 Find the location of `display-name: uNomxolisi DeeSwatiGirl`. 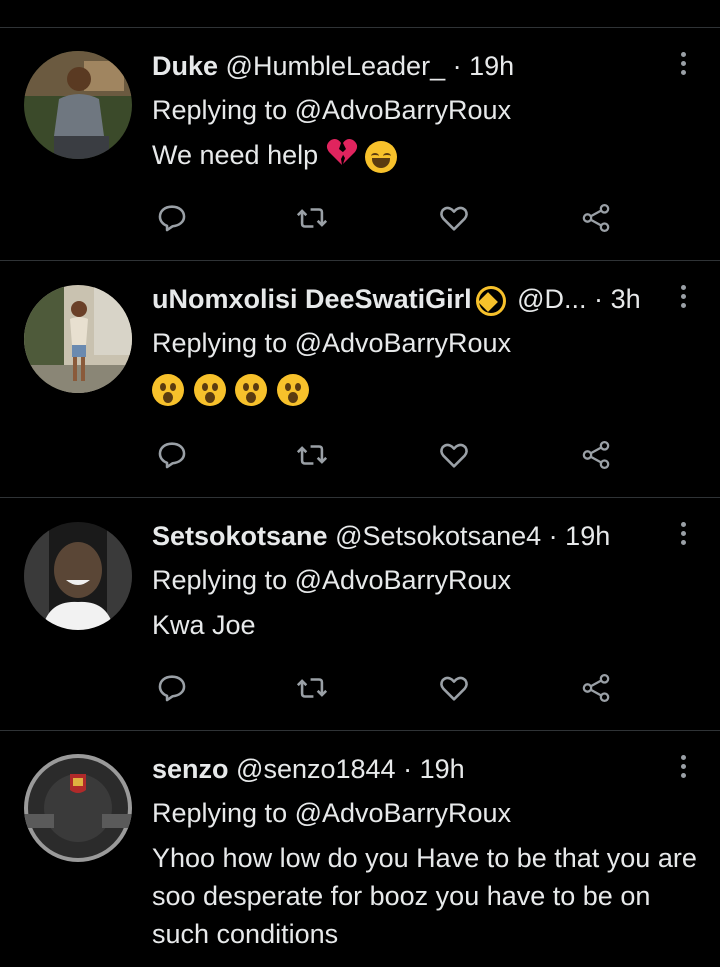

display-name: uNomxolisi DeeSwatiGirl is located at coordinates (312, 299).